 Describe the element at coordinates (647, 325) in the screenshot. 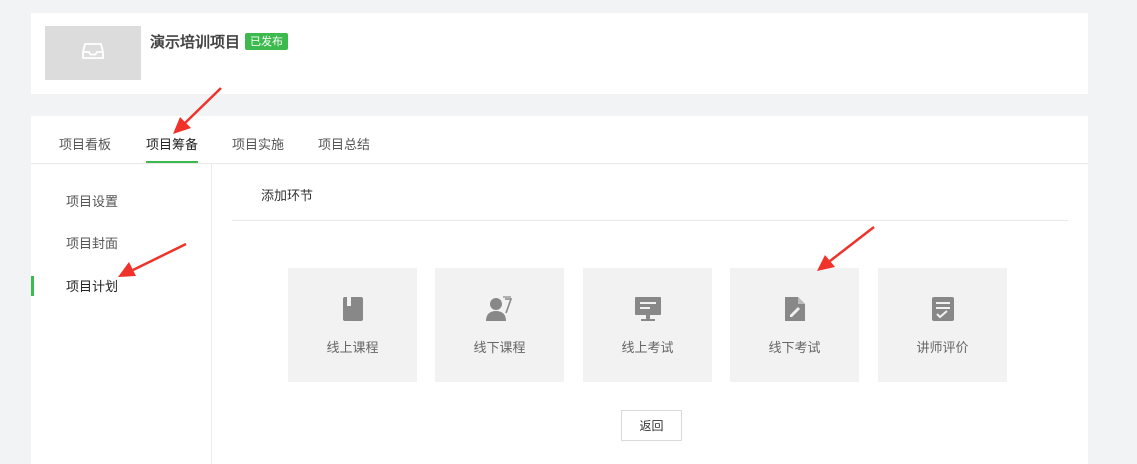

I see `step-online-exam: 线上考试` at that location.